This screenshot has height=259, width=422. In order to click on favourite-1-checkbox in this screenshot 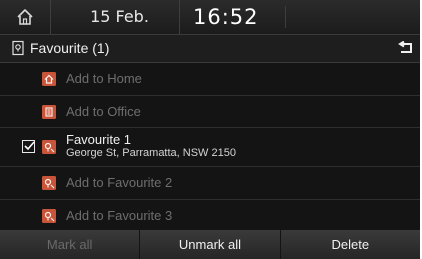, I will do `click(28, 146)`.